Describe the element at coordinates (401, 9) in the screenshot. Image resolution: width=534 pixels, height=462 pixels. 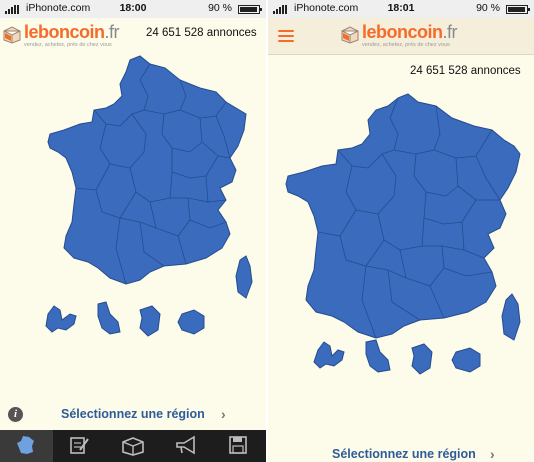
I see `status-bar: iPhonote.com 18:01 90 %` at that location.